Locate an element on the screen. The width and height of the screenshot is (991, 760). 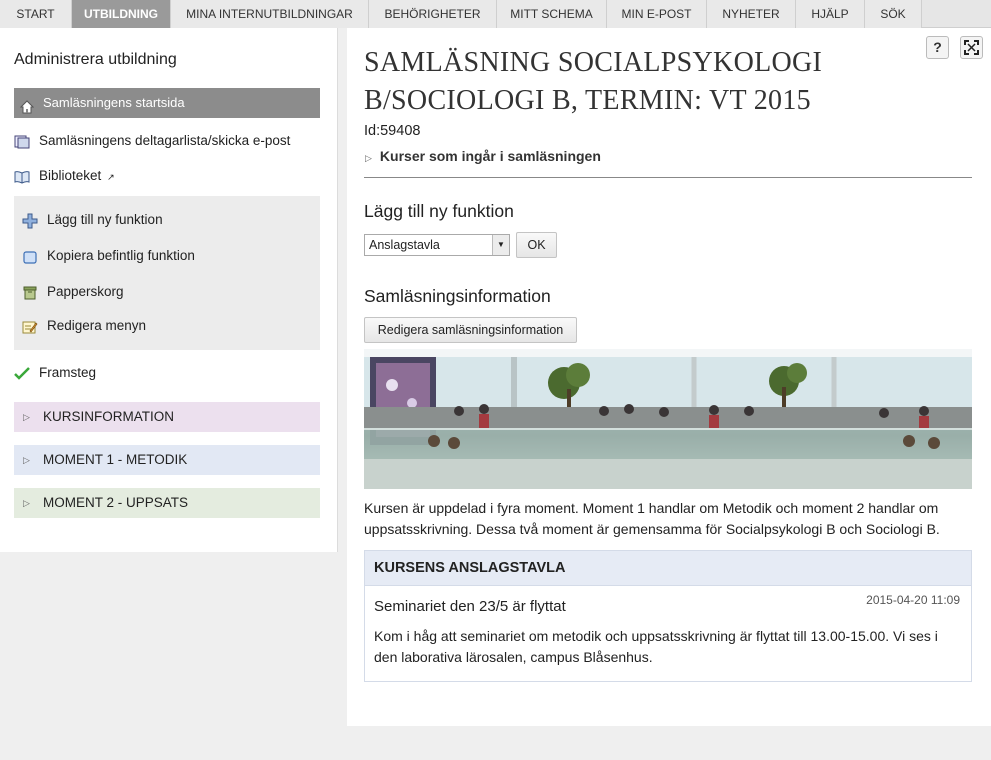
chevron-down-icon: ▼ is located at coordinates (500, 245).